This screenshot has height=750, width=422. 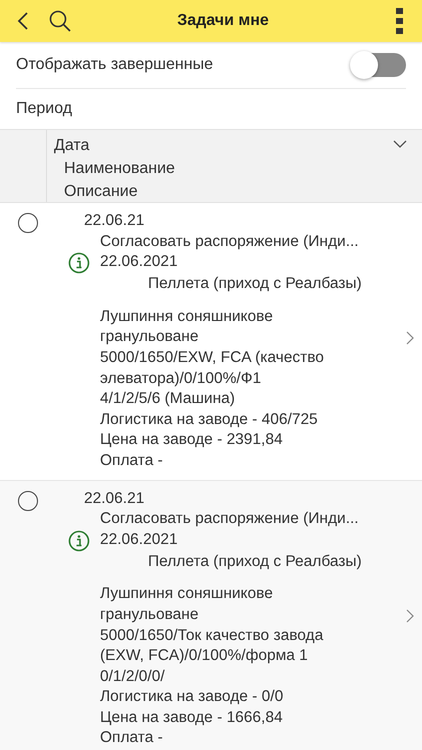 What do you see at coordinates (23, 21) in the screenshot?
I see `back-icon` at bounding box center [23, 21].